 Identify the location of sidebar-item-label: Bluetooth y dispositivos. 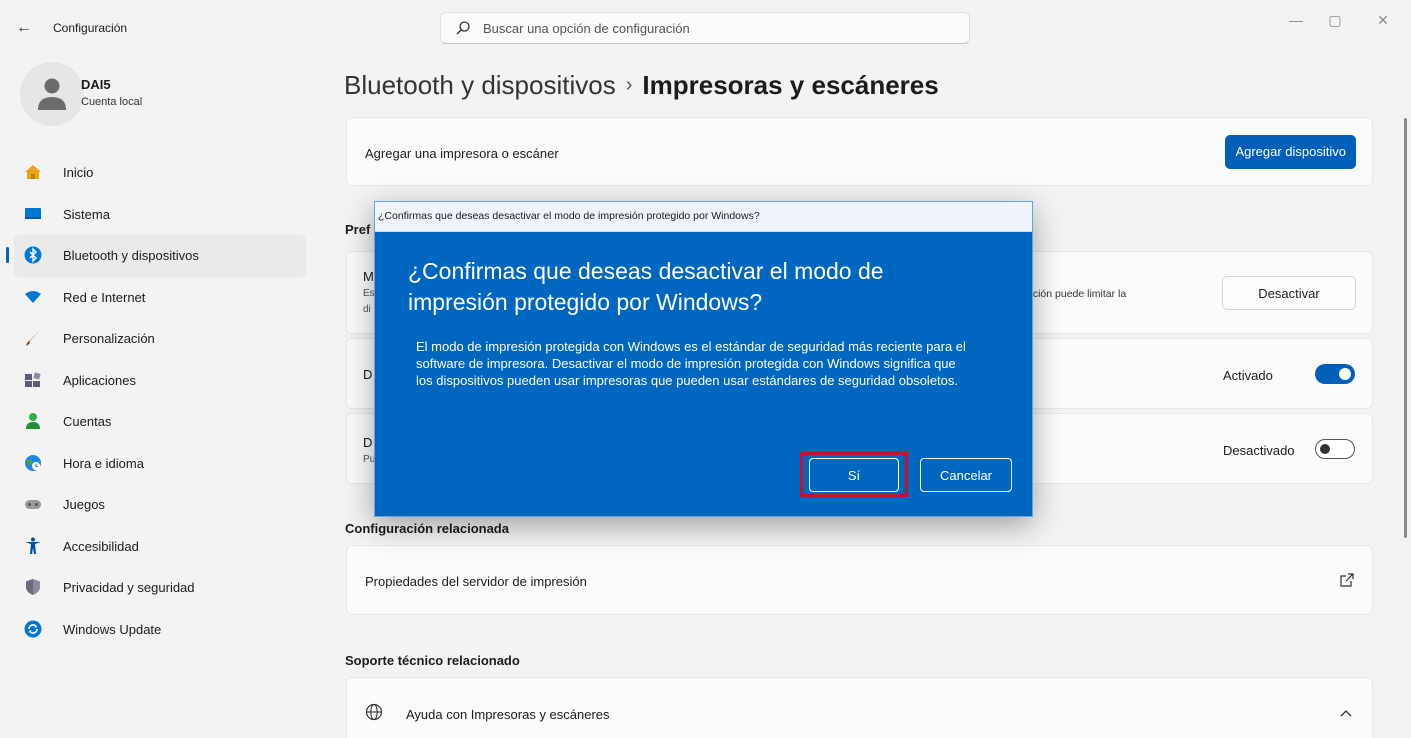
(131, 255).